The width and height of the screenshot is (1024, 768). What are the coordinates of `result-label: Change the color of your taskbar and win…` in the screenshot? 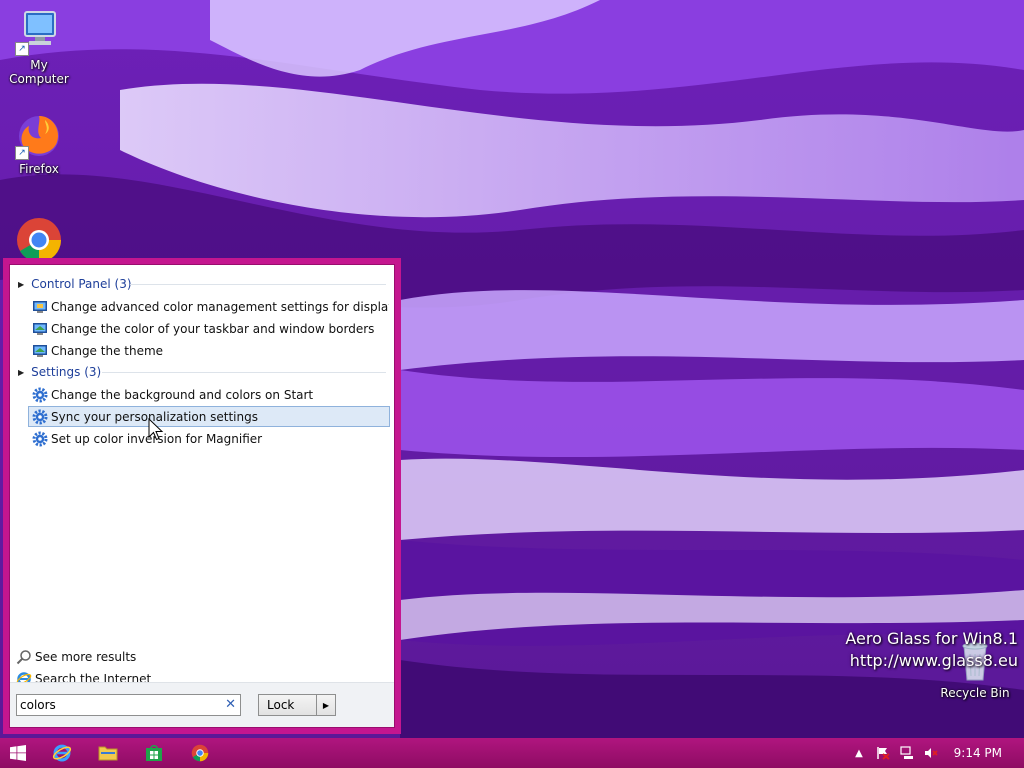 It's located at (213, 328).